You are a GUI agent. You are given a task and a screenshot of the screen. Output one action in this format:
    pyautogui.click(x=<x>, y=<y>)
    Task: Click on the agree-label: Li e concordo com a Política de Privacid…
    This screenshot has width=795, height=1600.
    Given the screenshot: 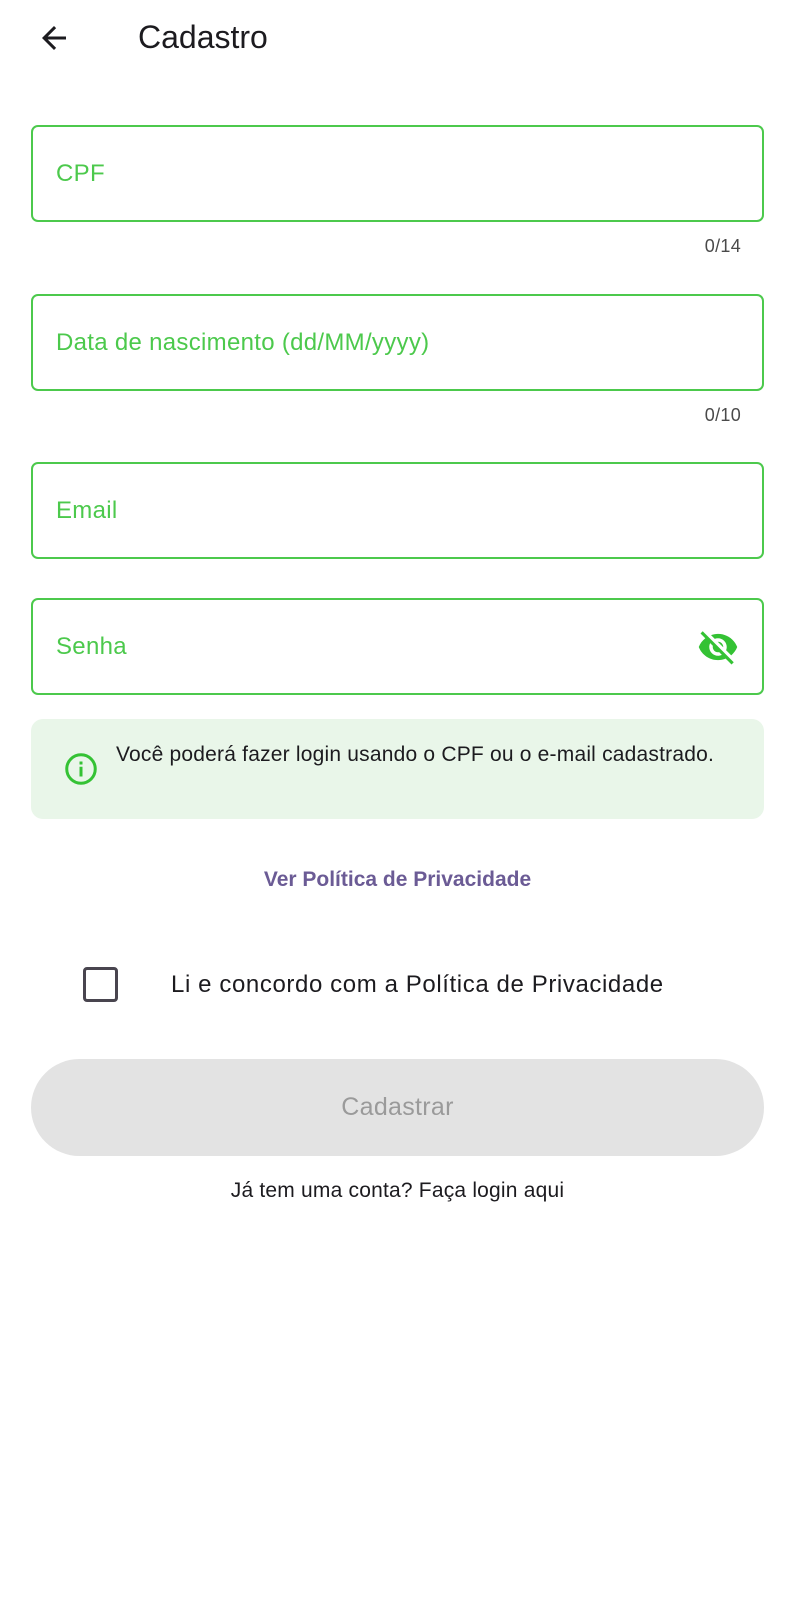 What is the action you would take?
    pyautogui.click(x=417, y=985)
    